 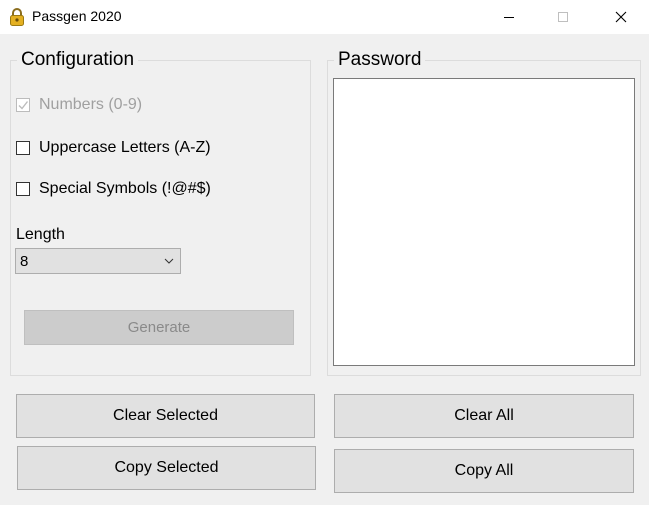 What do you see at coordinates (380, 59) in the screenshot?
I see `password-legend: Password` at bounding box center [380, 59].